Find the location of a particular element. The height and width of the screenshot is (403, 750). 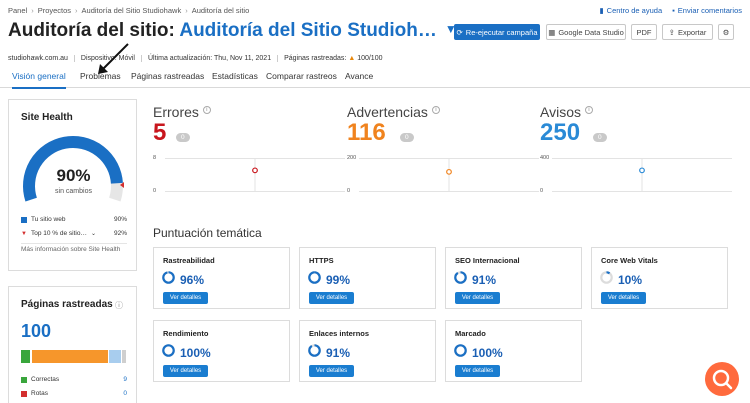

legend-value: 0 is located at coordinates (125, 393).